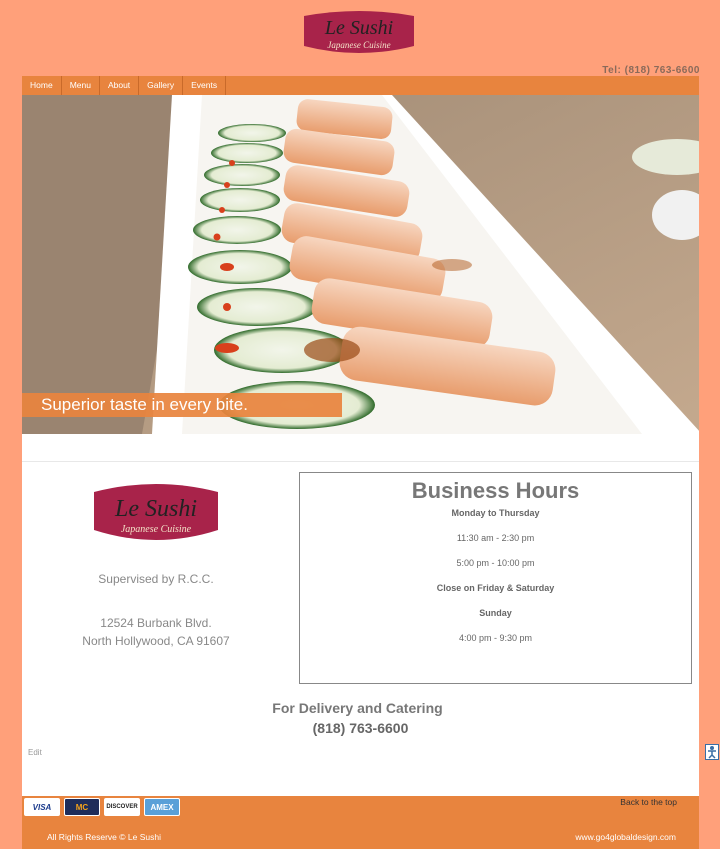 The image size is (720, 849). Describe the element at coordinates (156, 641) in the screenshot. I see `address-line-2: North Hollywood, CA 91607` at that location.